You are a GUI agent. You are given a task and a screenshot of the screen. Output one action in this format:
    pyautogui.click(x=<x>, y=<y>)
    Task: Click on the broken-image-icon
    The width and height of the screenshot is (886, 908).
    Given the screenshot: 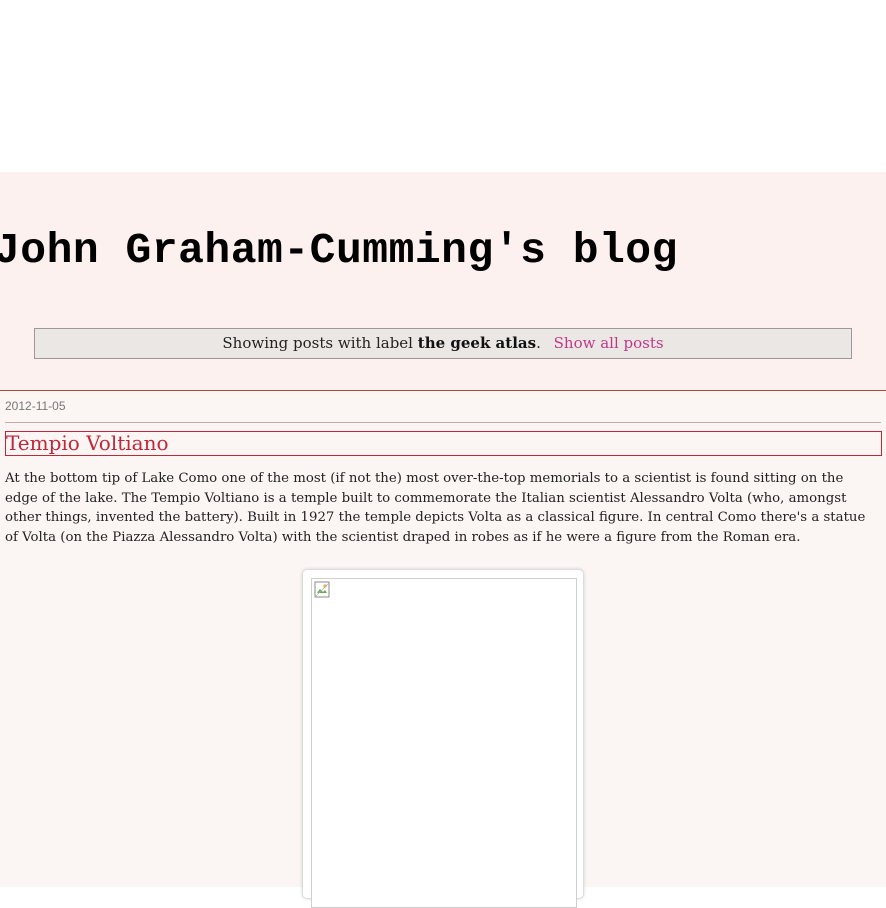 What is the action you would take?
    pyautogui.click(x=322, y=589)
    